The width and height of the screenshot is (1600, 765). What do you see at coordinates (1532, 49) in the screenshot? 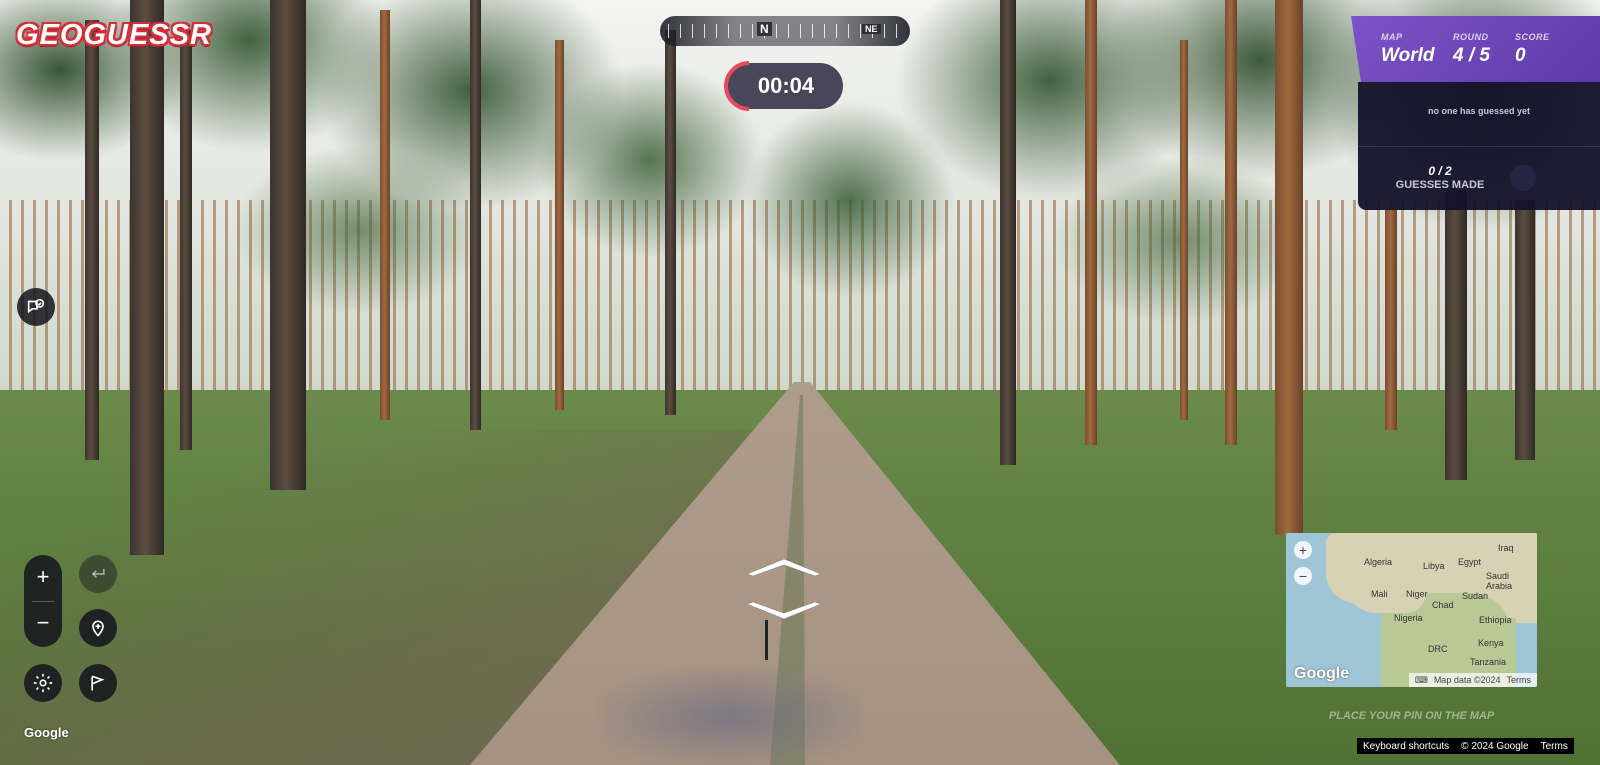
I see `stat-score: SCORE 0` at bounding box center [1532, 49].